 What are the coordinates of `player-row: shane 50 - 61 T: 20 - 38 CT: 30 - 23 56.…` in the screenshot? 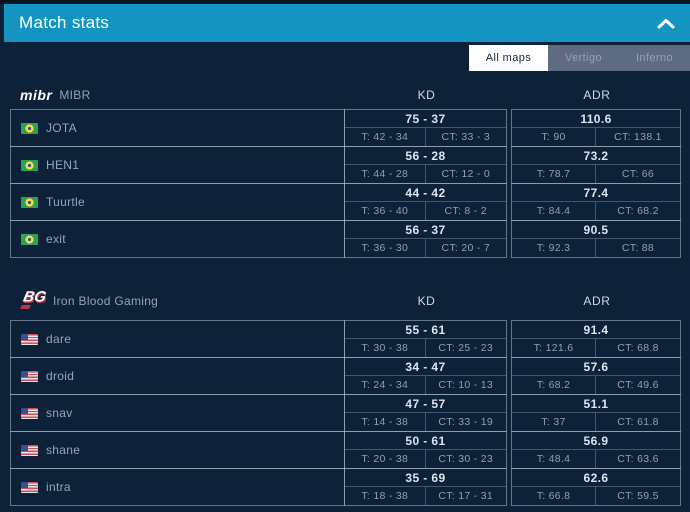 It's located at (346, 450).